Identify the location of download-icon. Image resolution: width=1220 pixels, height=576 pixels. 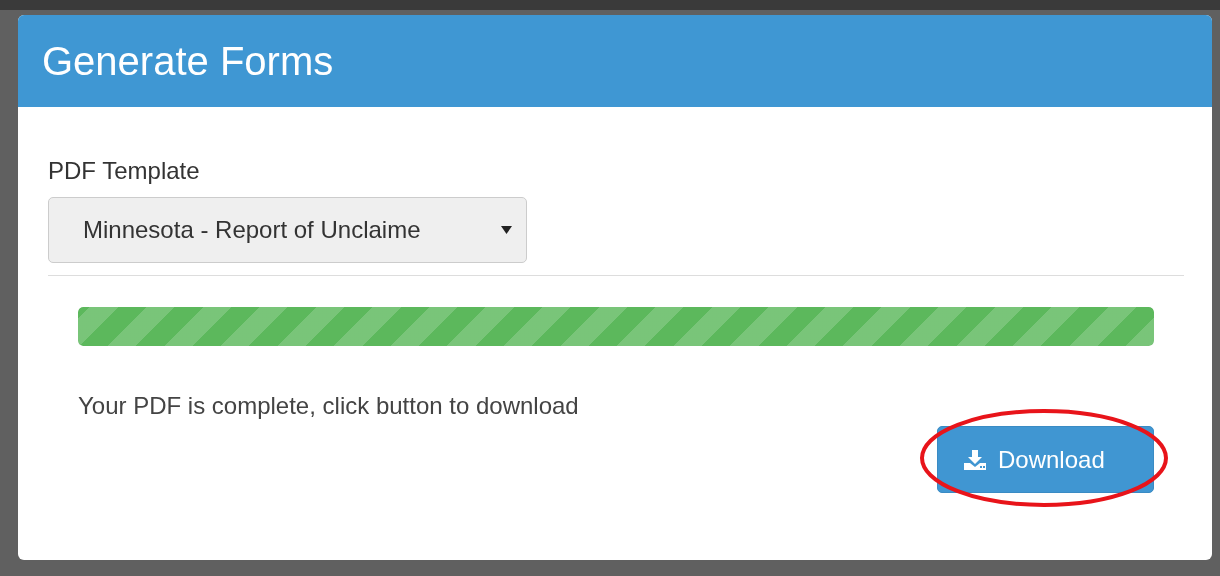
(975, 459).